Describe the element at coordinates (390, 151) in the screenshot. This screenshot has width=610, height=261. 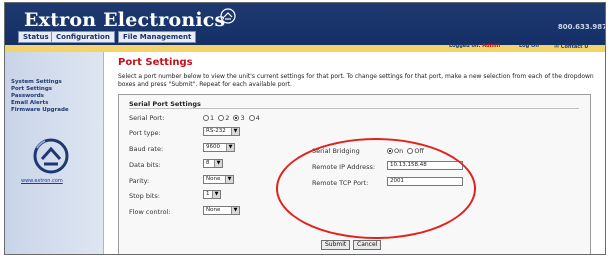
I see `bridging-on-radio` at that location.